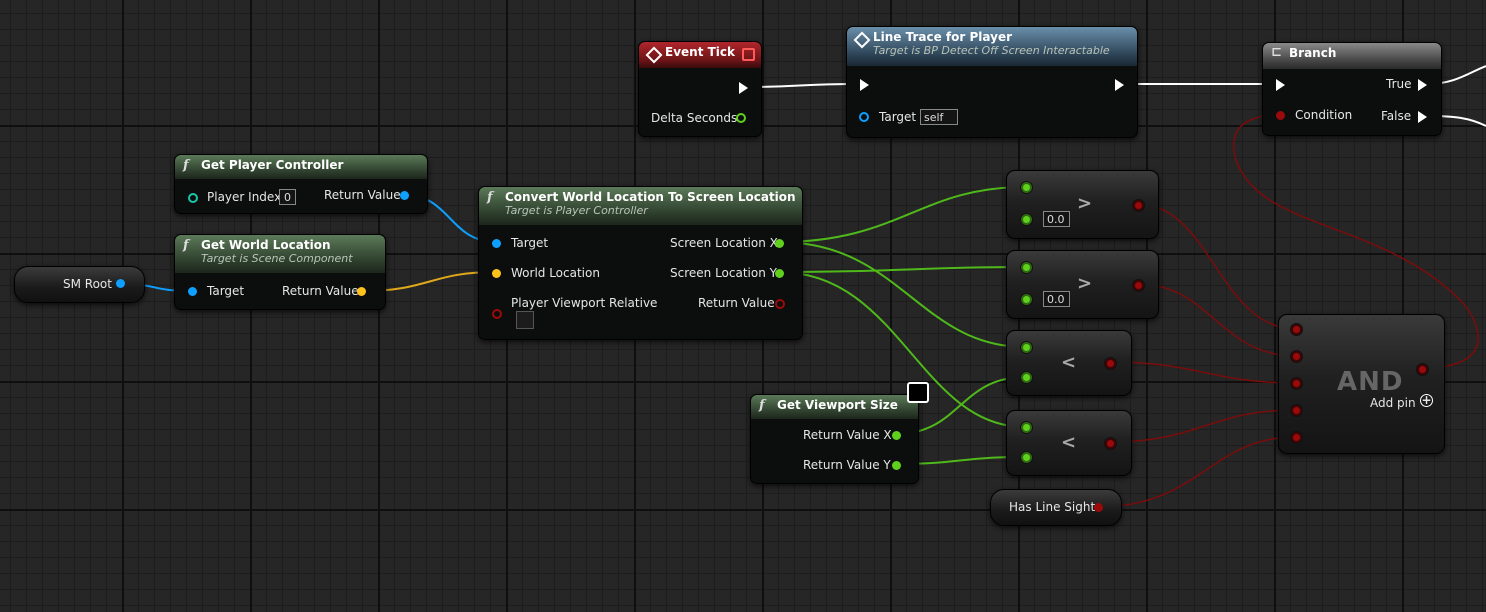  What do you see at coordinates (525, 320) in the screenshot?
I see `viewport-relative-checkbox` at bounding box center [525, 320].